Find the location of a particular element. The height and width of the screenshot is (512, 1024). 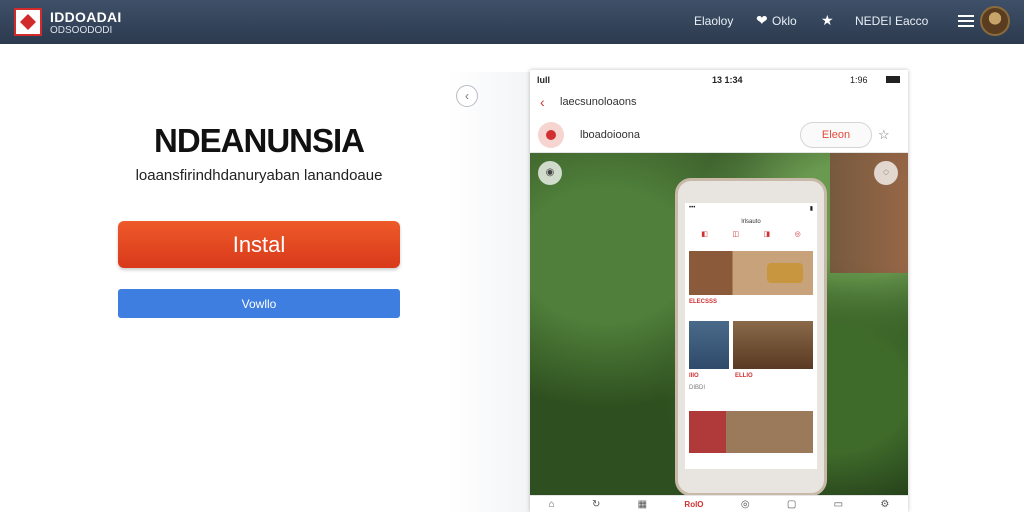

inner-icon-row: ◧ ◫ ◨ ◎ is located at coordinates (751, 234).